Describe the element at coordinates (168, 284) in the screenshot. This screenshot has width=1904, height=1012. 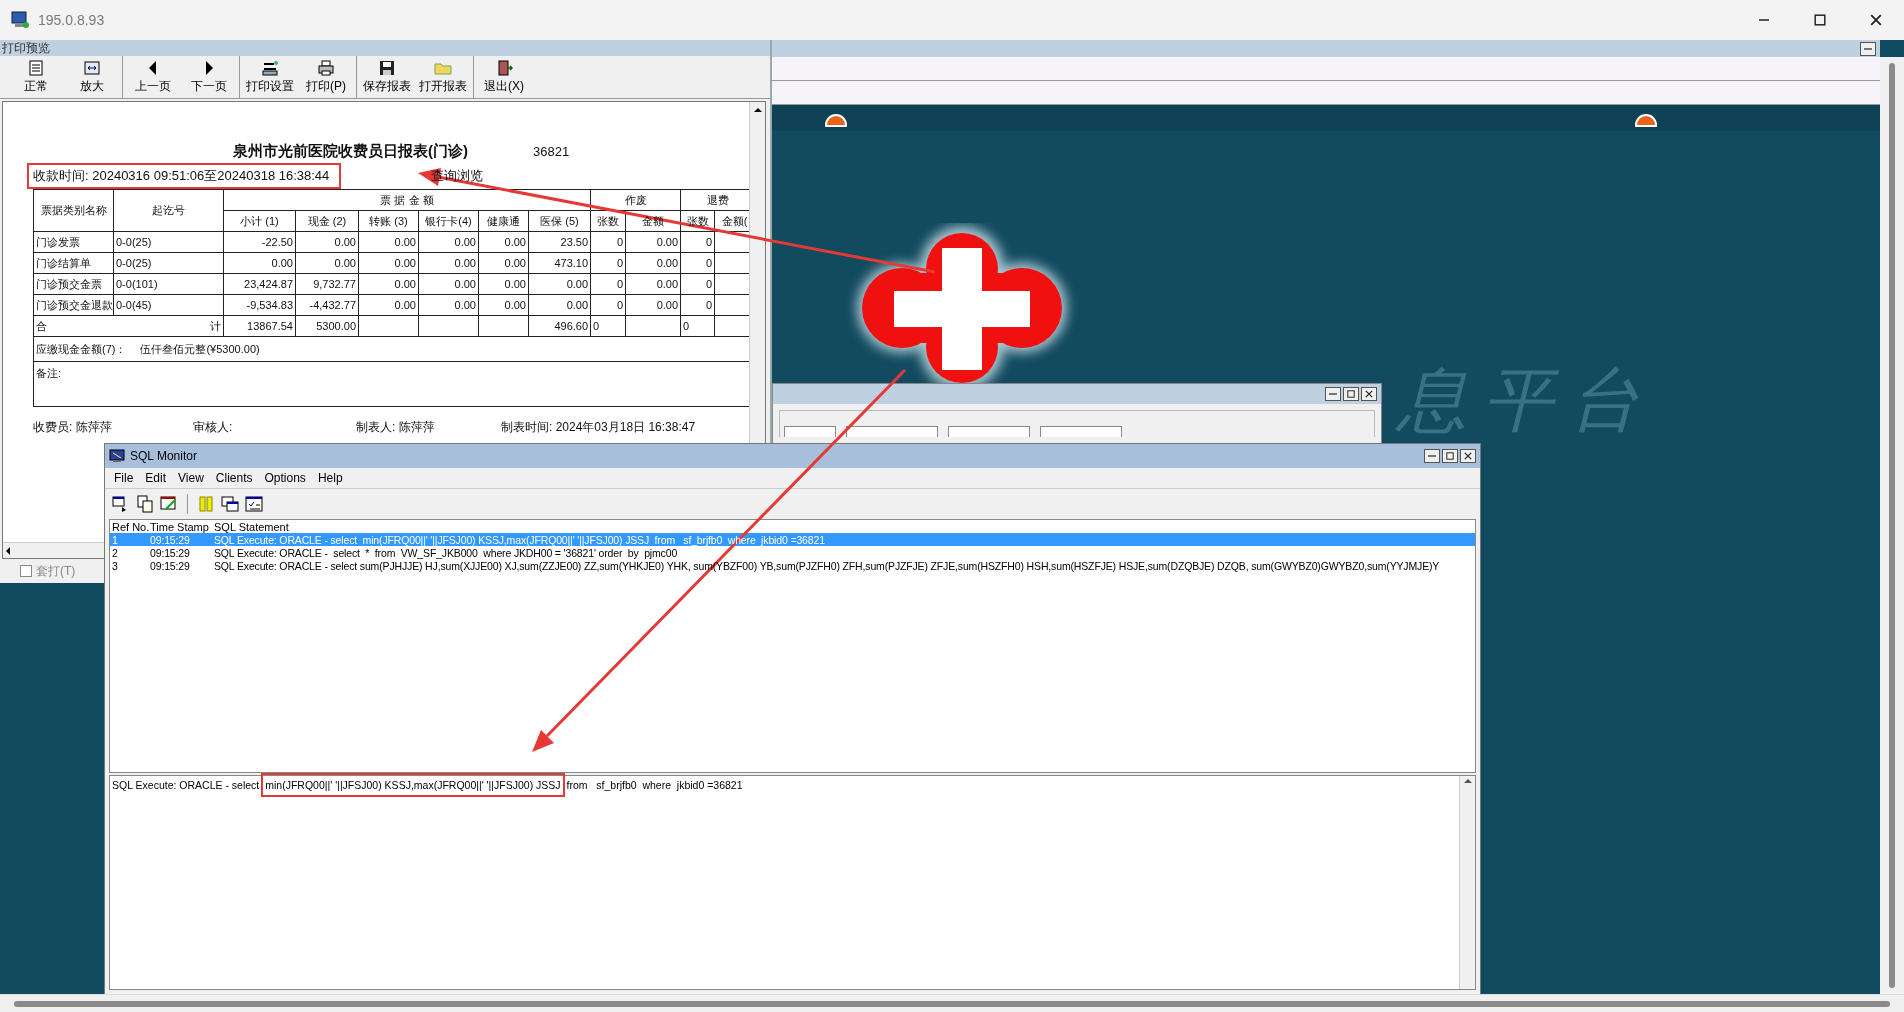
I see `table-cell: 0-0(101)` at that location.